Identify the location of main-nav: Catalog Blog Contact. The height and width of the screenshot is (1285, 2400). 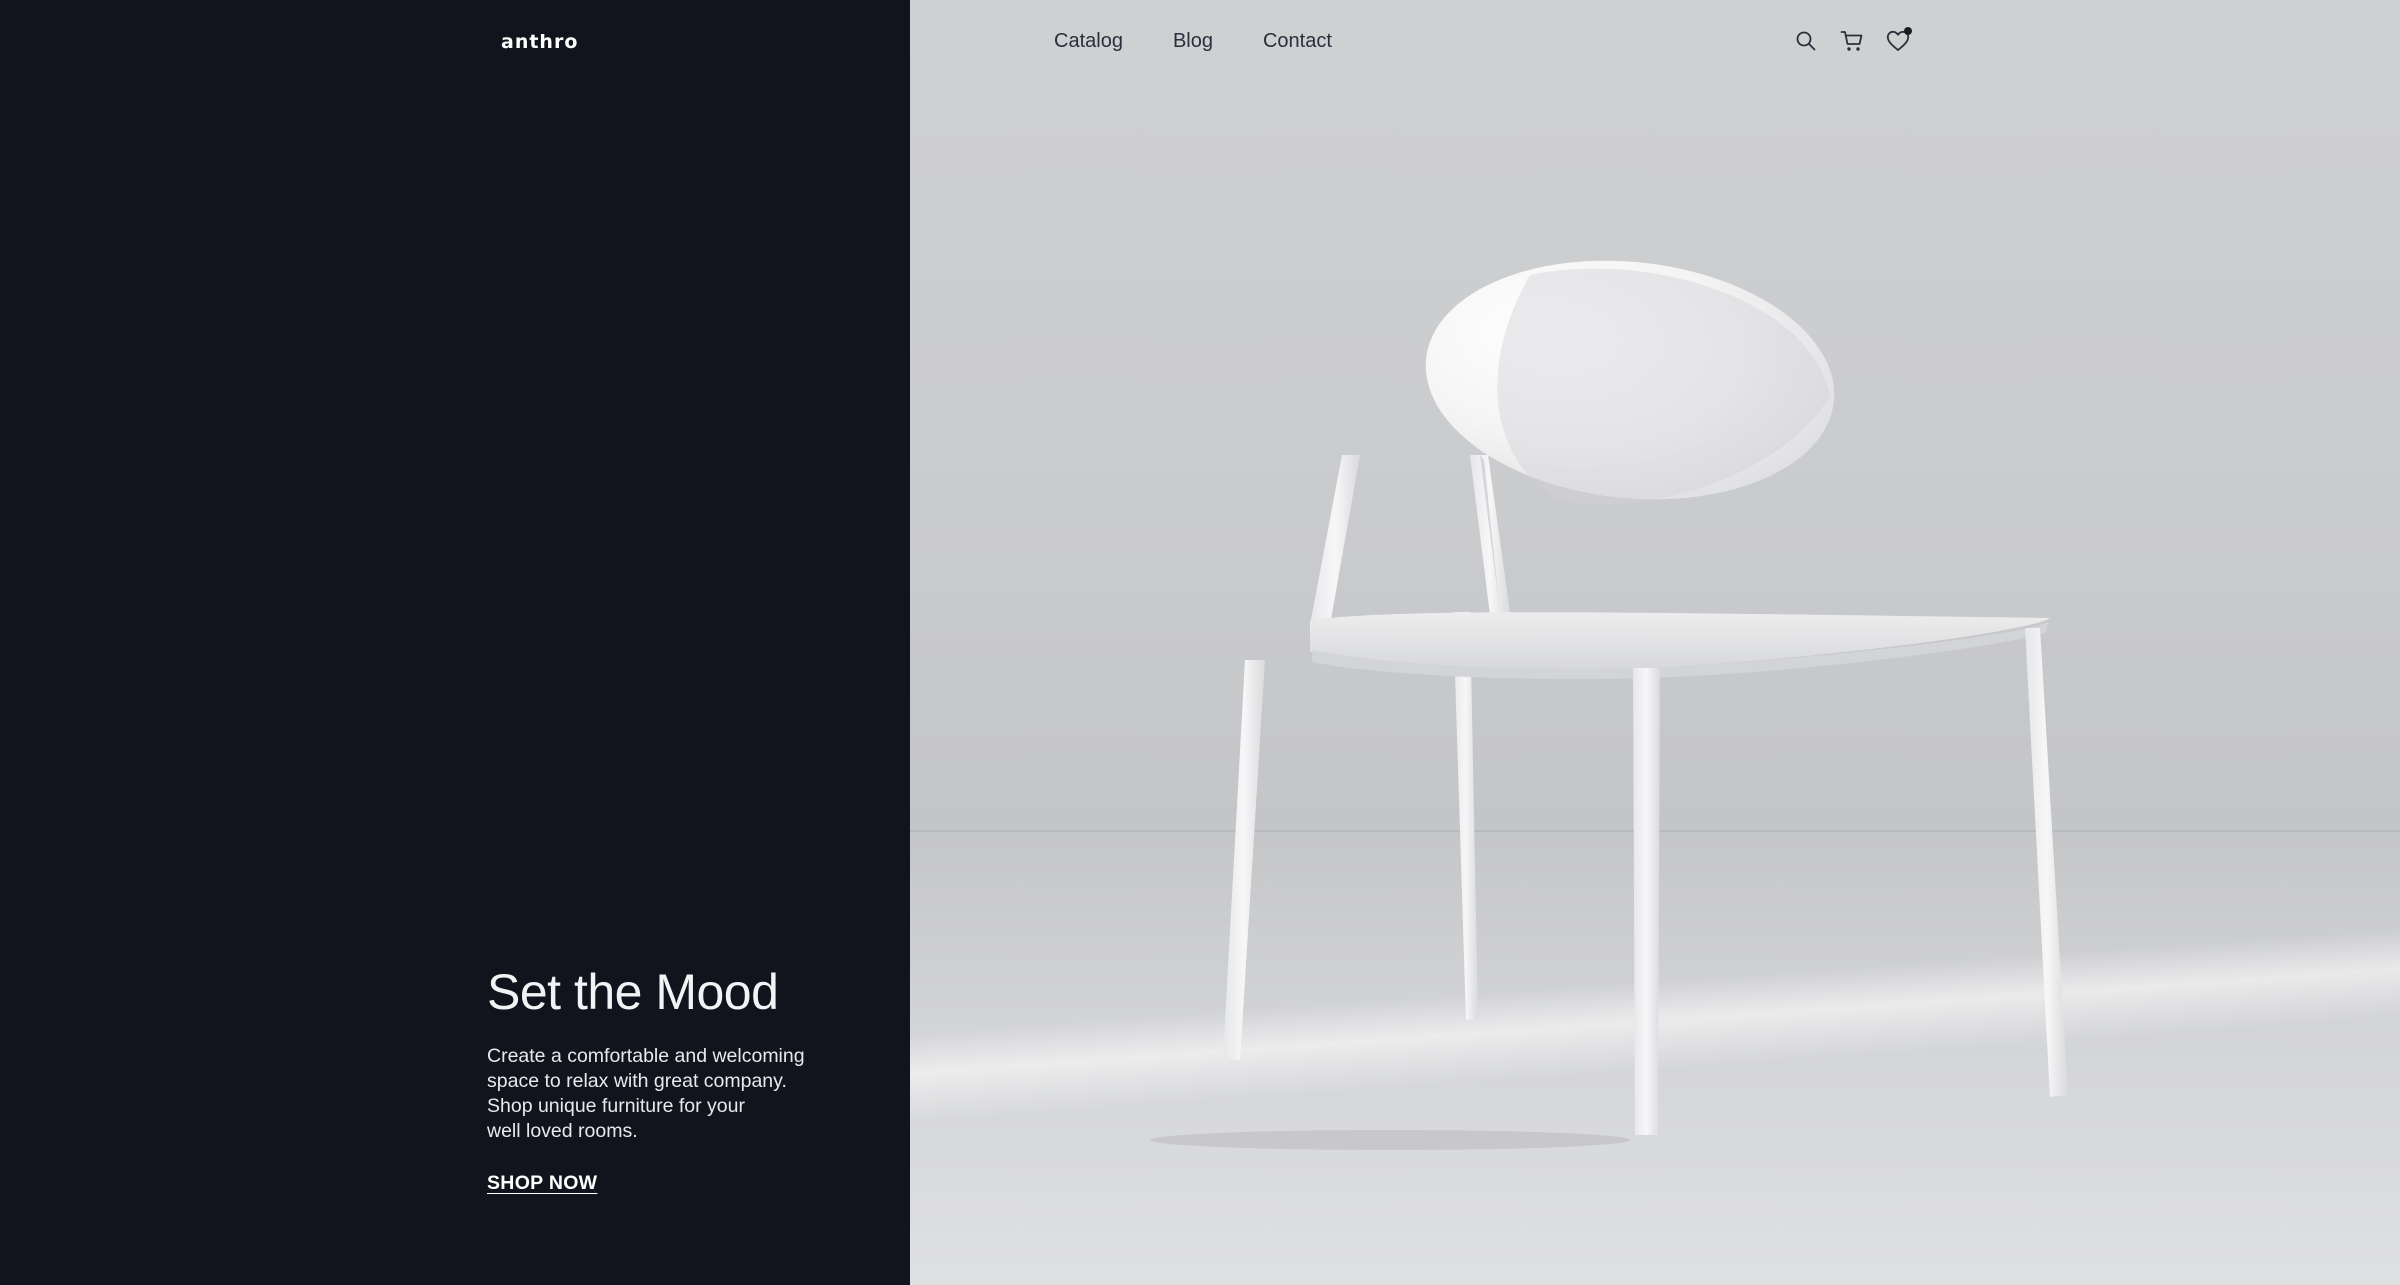
(1193, 41).